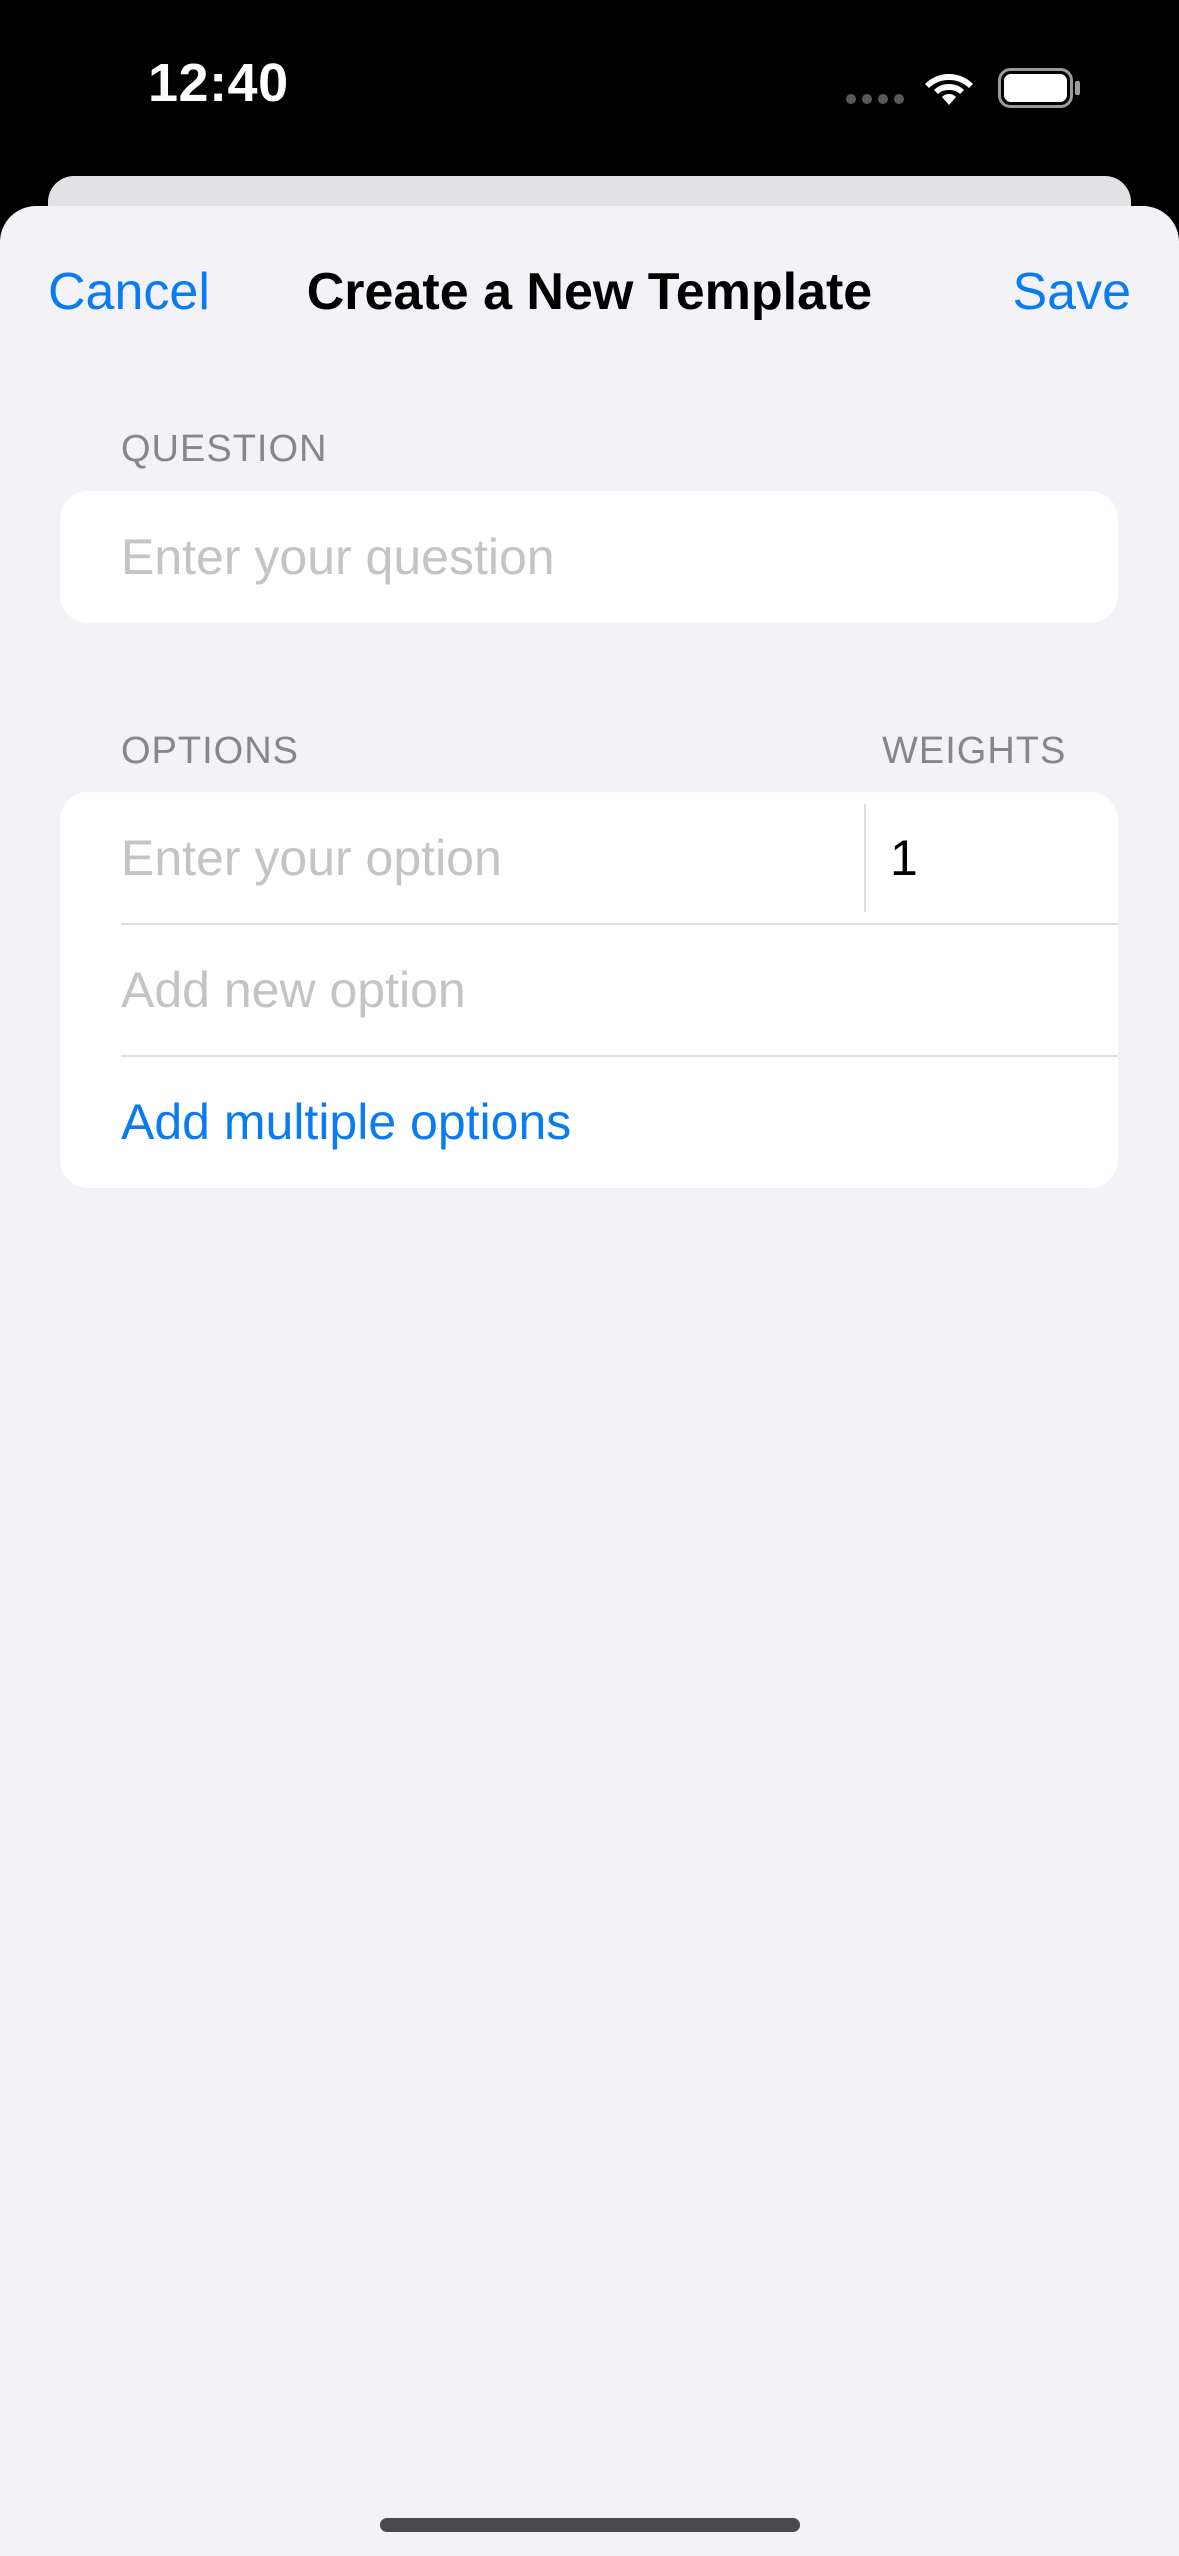 This screenshot has width=1179, height=2556. What do you see at coordinates (949, 89) in the screenshot?
I see `wifi-icon` at bounding box center [949, 89].